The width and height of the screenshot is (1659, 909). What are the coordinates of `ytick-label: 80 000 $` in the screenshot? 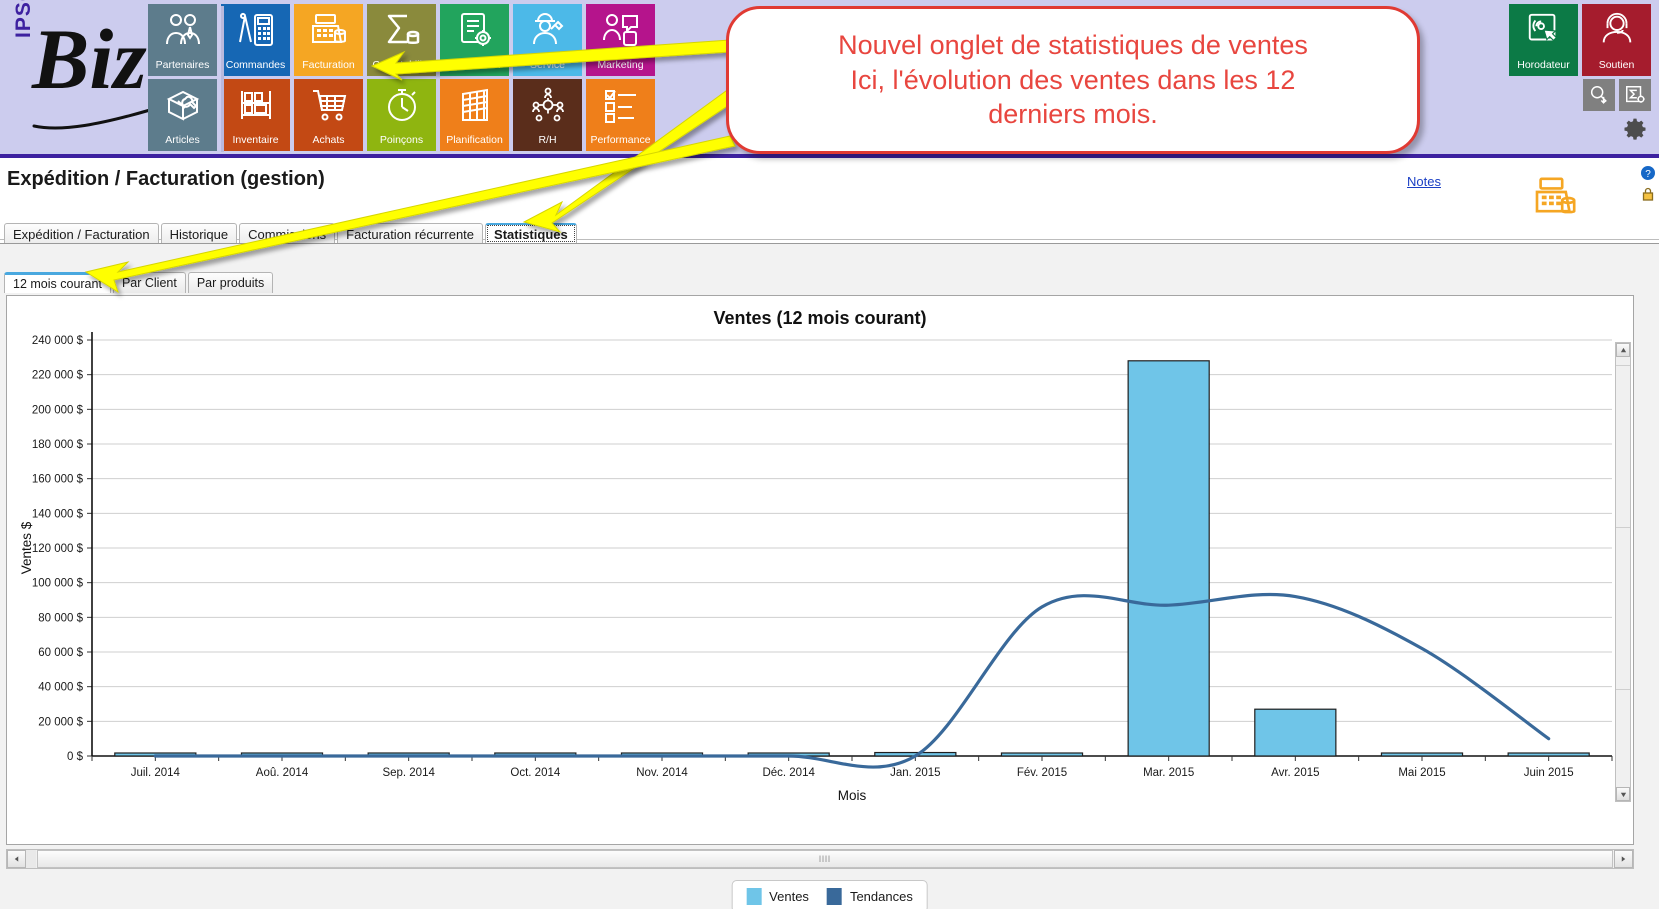 It's located at (60, 618).